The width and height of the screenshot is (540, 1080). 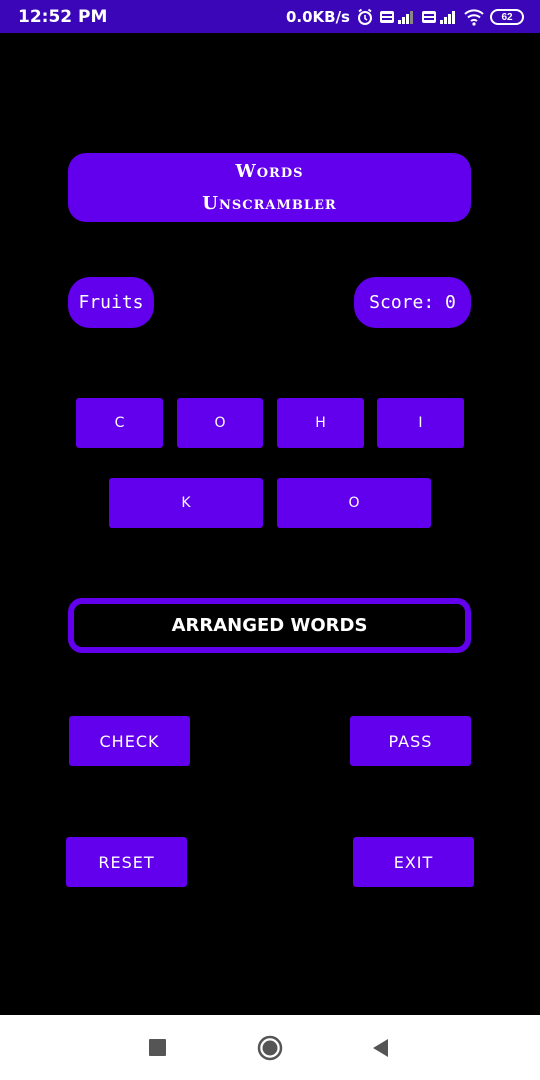 What do you see at coordinates (420, 423) in the screenshot?
I see `letter-tile: I` at bounding box center [420, 423].